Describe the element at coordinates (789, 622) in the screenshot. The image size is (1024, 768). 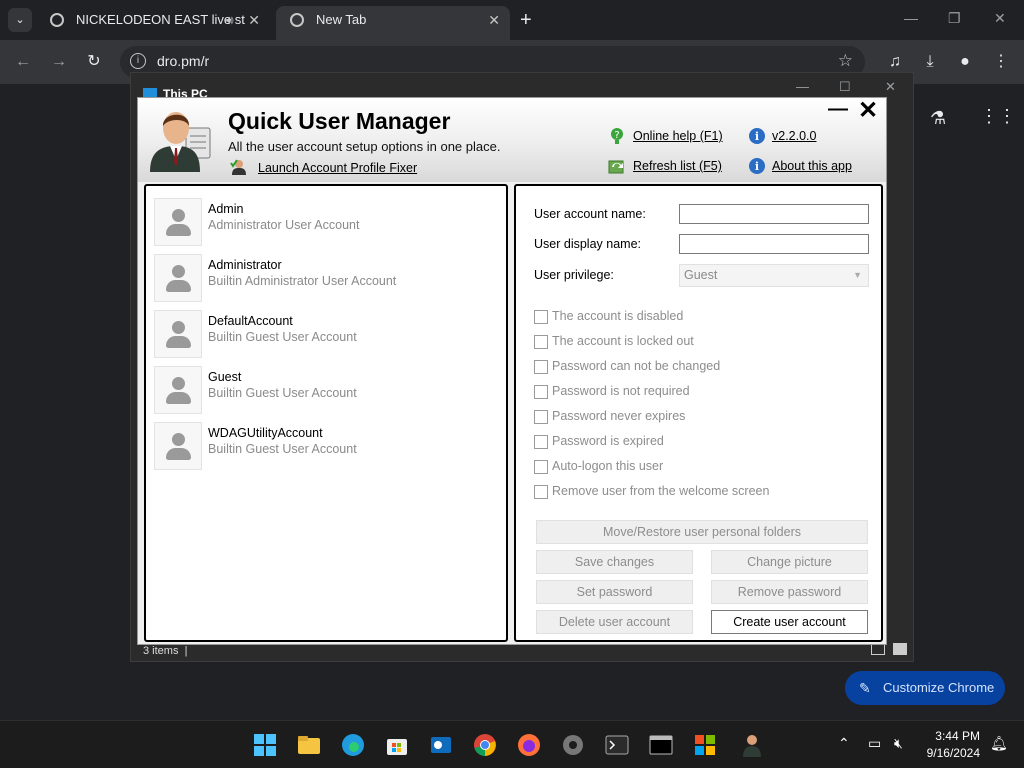
I see `create-user-button: Create user account` at that location.